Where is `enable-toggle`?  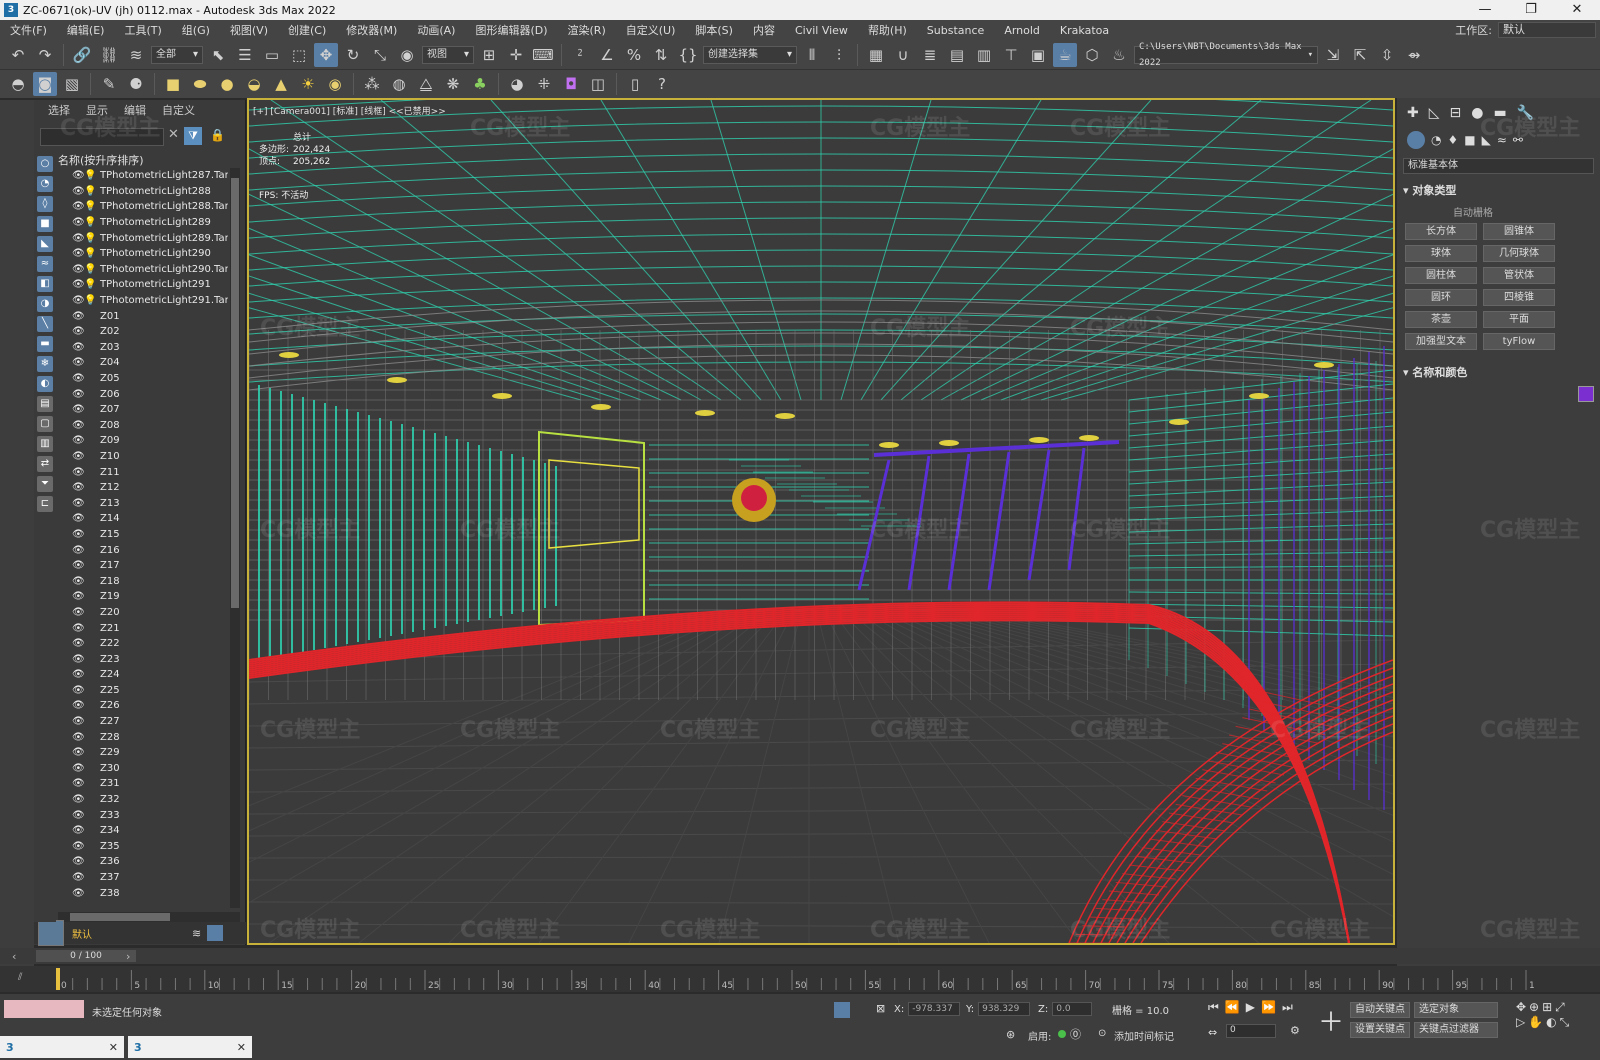
enable-toggle is located at coordinates (1062, 1034).